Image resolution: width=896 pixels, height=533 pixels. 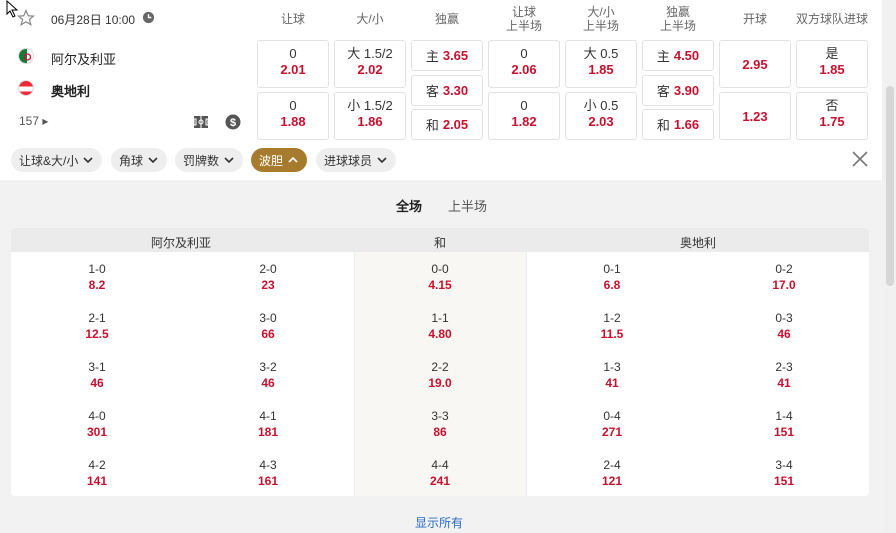 What do you see at coordinates (678, 124) in the screenshot?
I see `odds-1x2-1h-draw: 和 1.66` at bounding box center [678, 124].